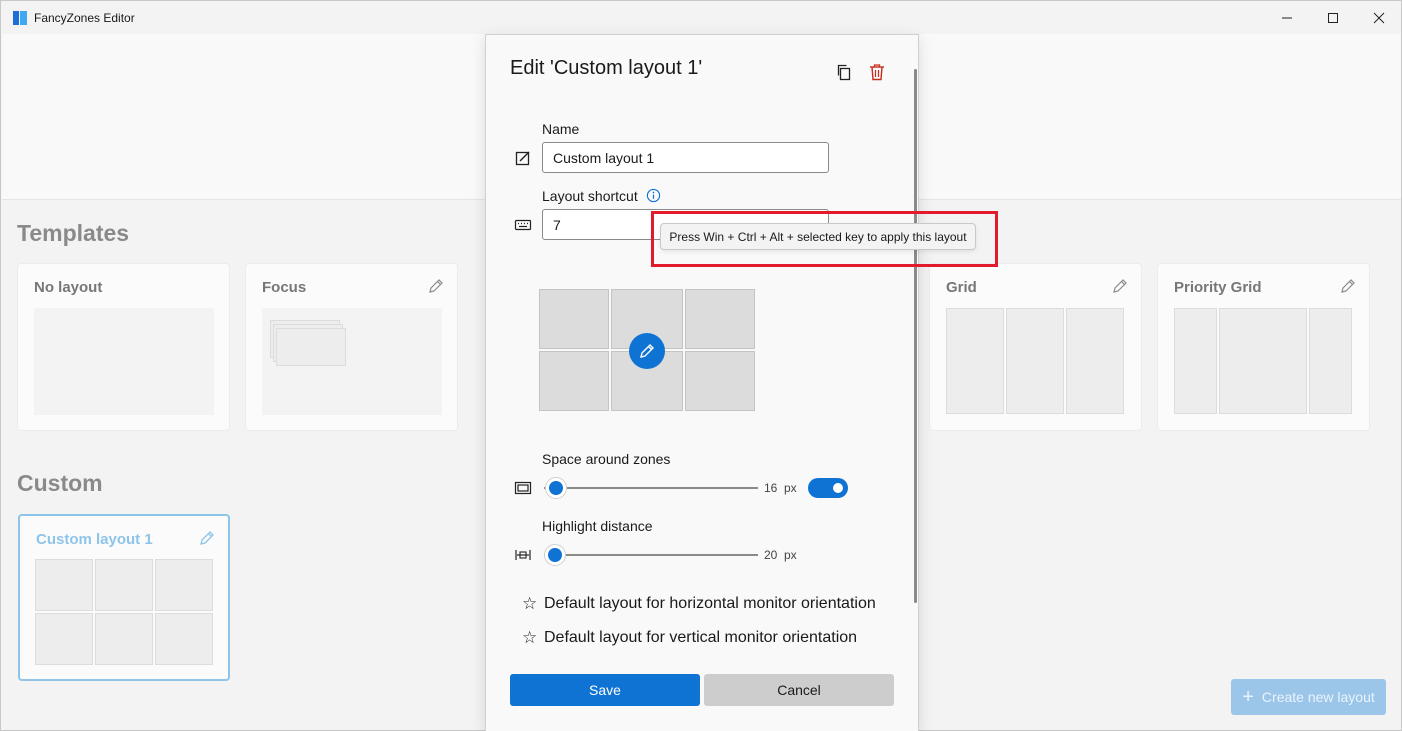 The width and height of the screenshot is (1402, 731). What do you see at coordinates (877, 72) in the screenshot?
I see `trash-icon` at bounding box center [877, 72].